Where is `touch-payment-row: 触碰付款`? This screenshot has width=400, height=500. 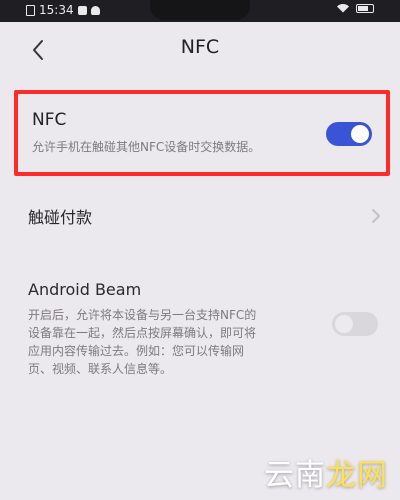 touch-payment-row: 触碰付款 is located at coordinates (202, 217).